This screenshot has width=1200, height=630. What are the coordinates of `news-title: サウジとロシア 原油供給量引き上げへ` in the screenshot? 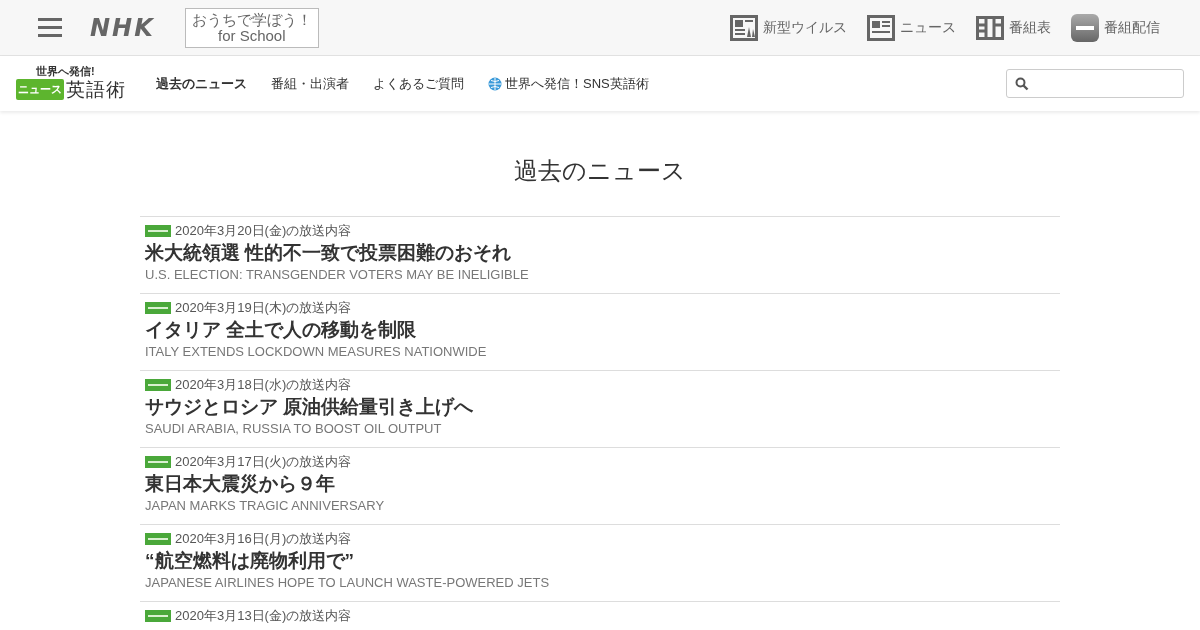 It's located at (310, 407).